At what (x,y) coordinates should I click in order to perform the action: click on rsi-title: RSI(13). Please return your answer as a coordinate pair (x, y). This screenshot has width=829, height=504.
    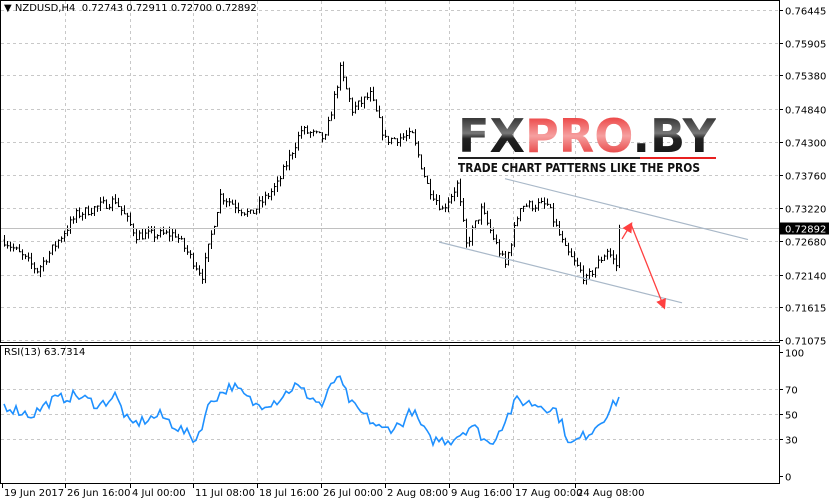
    Looking at the image, I should click on (22, 352).